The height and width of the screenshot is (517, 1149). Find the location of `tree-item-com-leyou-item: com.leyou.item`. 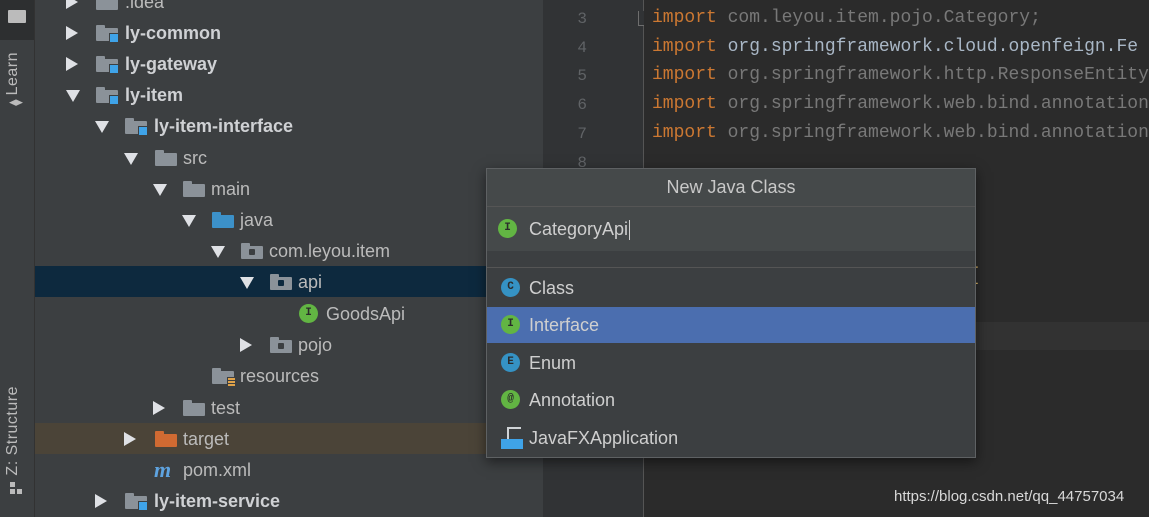

tree-item-com-leyou-item: com.leyou.item is located at coordinates (289, 250).